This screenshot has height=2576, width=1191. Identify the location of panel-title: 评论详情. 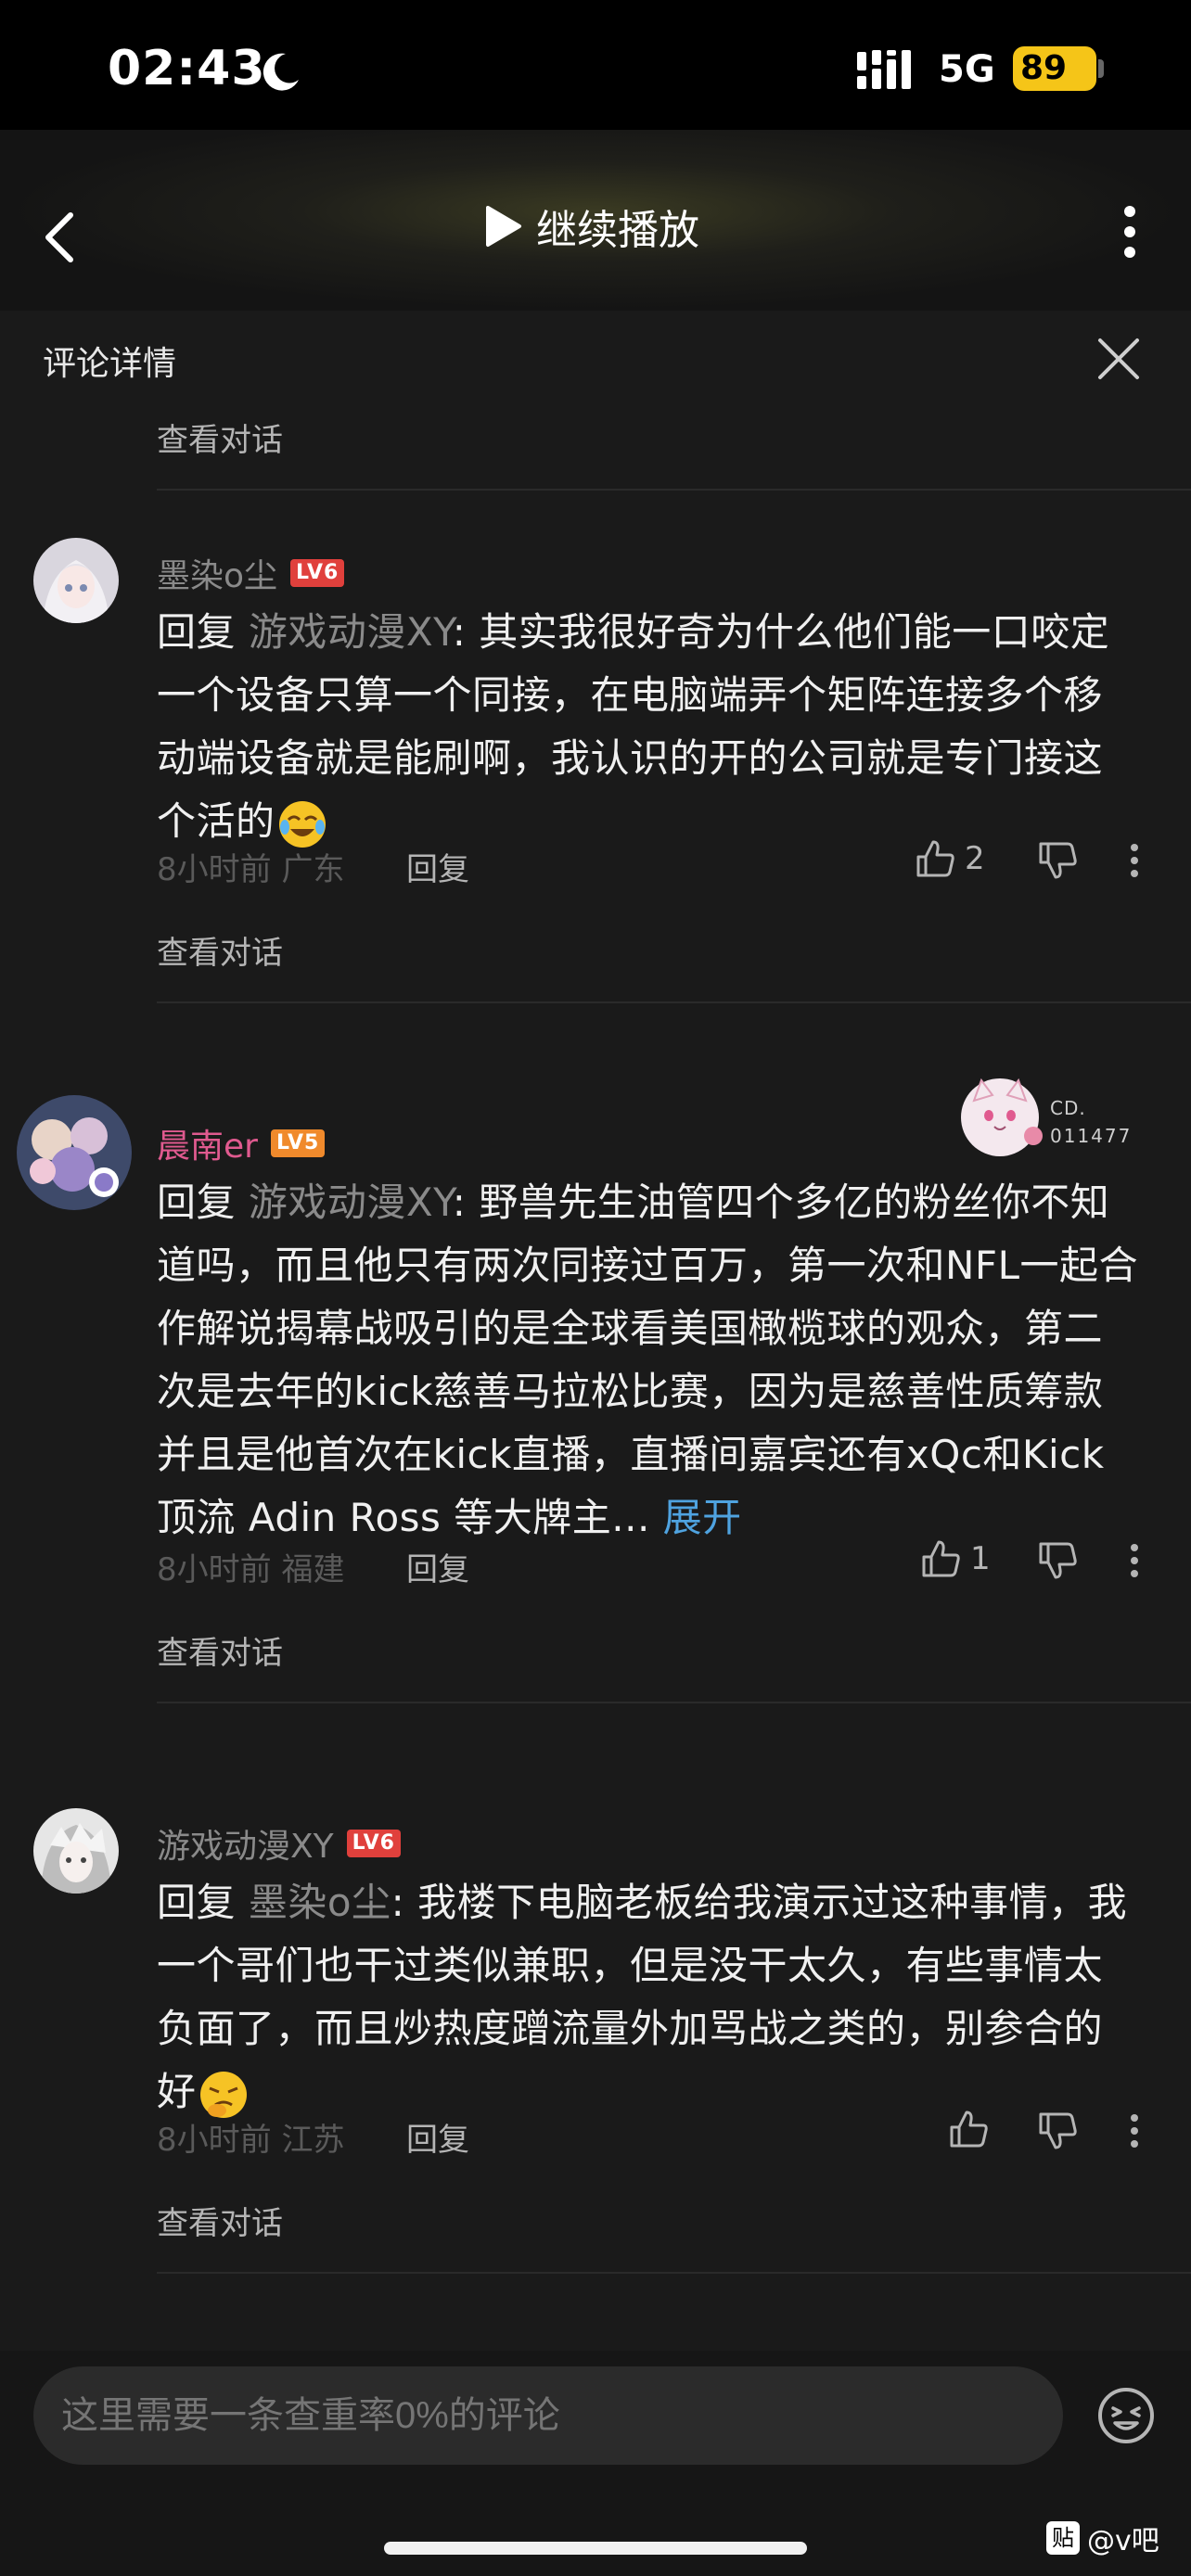
(110, 364).